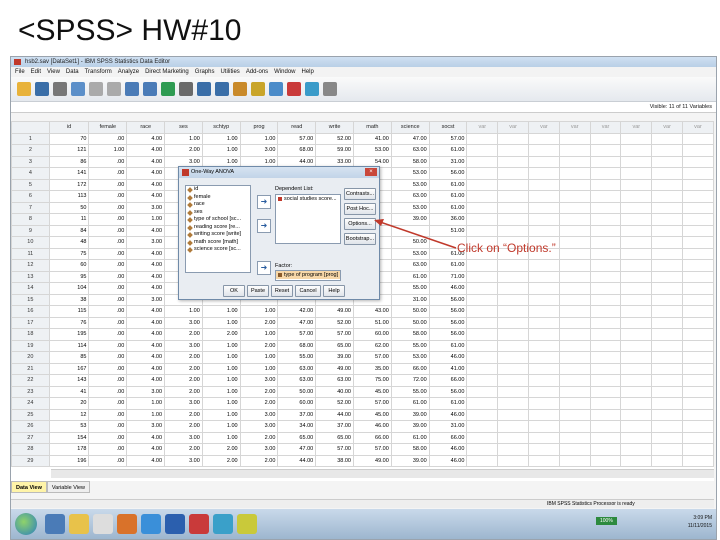 Image resolution: width=720 pixels, height=540 pixels. Describe the element at coordinates (334, 127) in the screenshot. I see `column-header: write` at that location.